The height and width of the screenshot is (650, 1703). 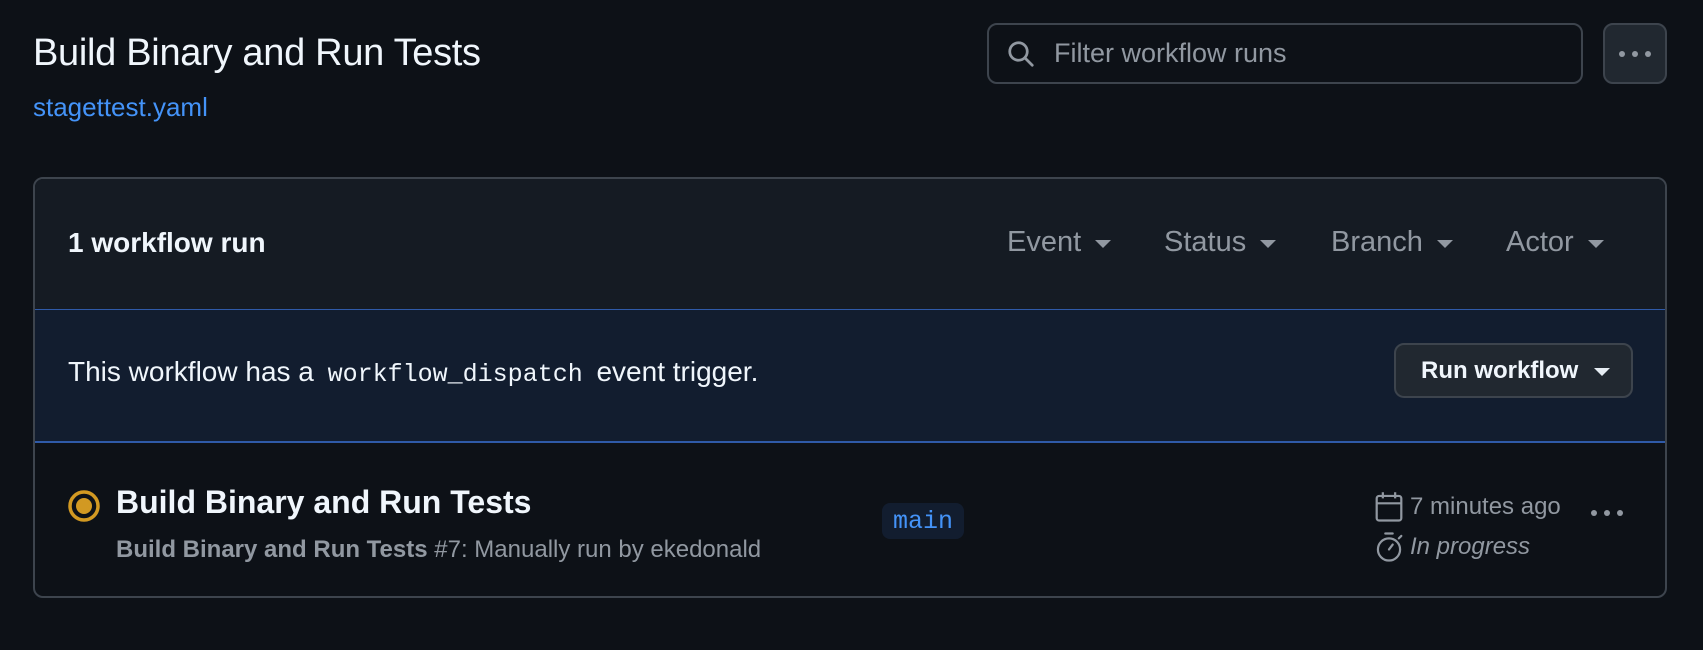 What do you see at coordinates (257, 53) in the screenshot?
I see `page-title: Build Binary and Run Tests` at bounding box center [257, 53].